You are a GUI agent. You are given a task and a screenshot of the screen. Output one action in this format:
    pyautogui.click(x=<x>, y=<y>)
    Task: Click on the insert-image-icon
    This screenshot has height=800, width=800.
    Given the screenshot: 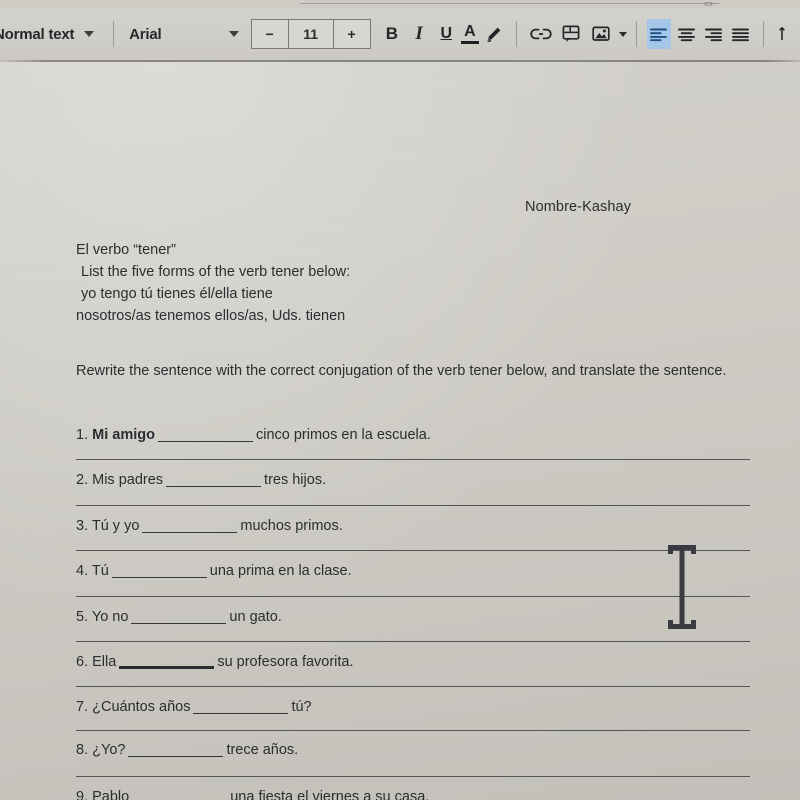 What is the action you would take?
    pyautogui.click(x=601, y=34)
    